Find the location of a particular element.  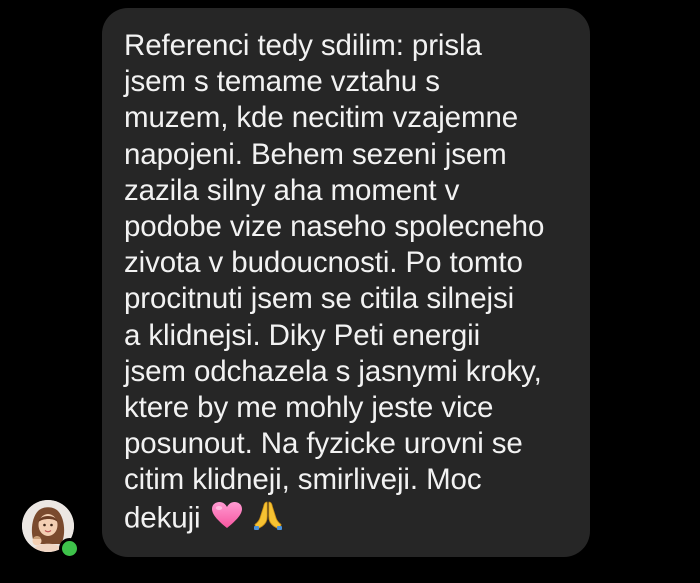

message-line: posunout. Na fyzicke urovni se is located at coordinates (323, 444).